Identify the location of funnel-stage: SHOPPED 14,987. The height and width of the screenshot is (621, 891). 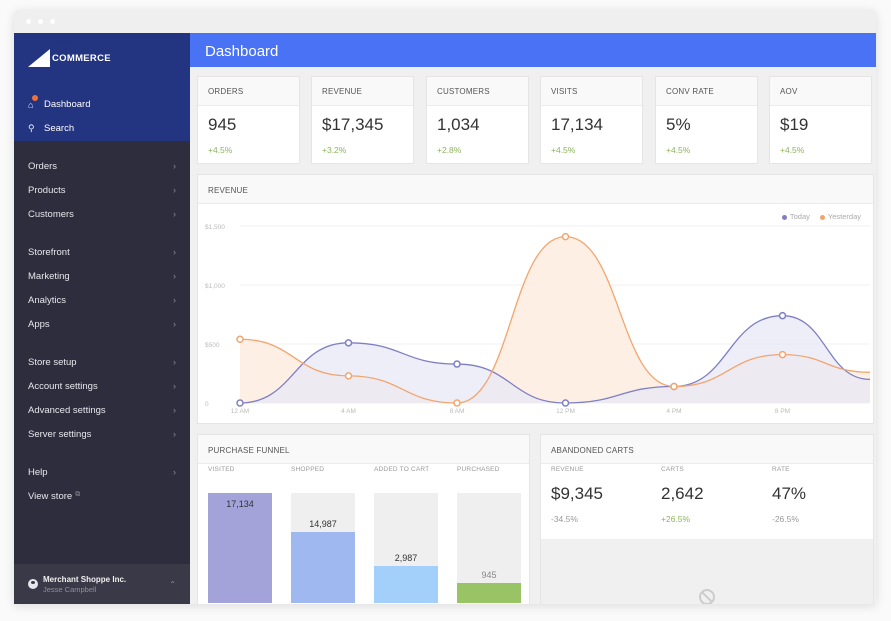
(323, 534).